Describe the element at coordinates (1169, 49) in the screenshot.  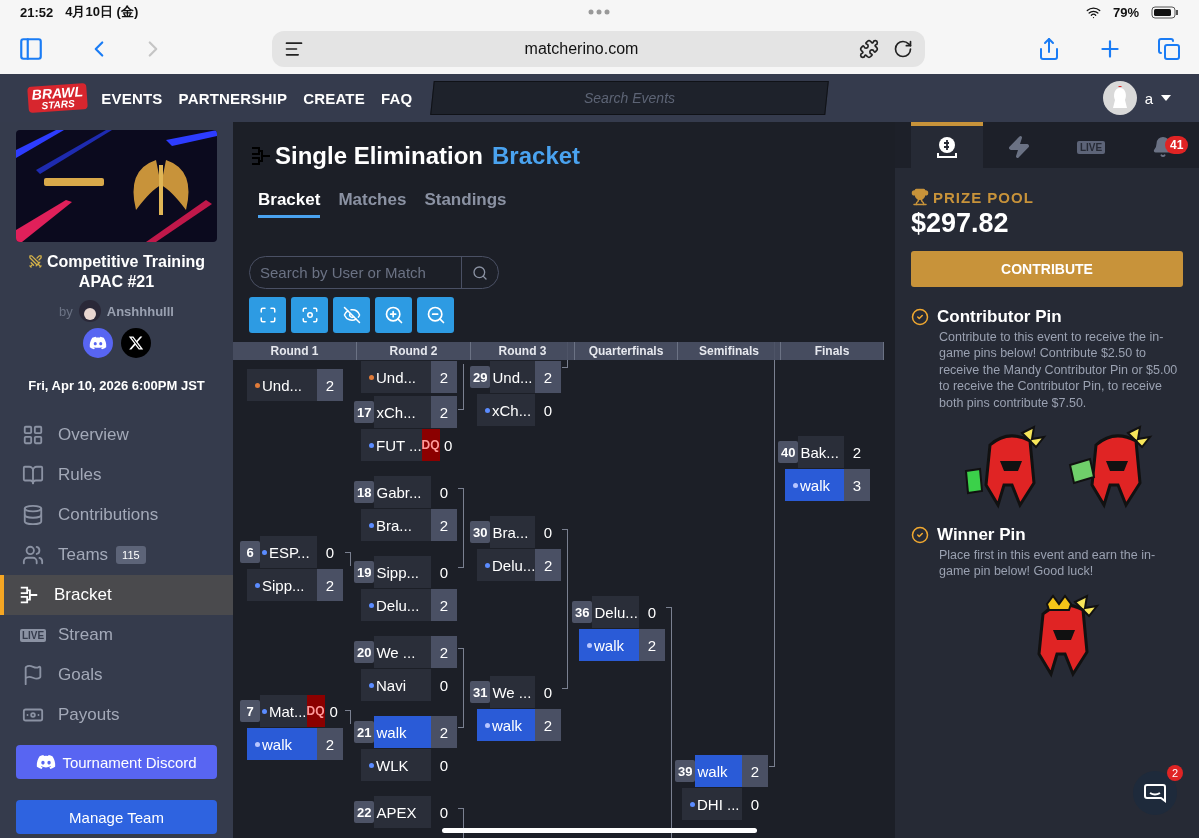
I see `tabs-icon` at that location.